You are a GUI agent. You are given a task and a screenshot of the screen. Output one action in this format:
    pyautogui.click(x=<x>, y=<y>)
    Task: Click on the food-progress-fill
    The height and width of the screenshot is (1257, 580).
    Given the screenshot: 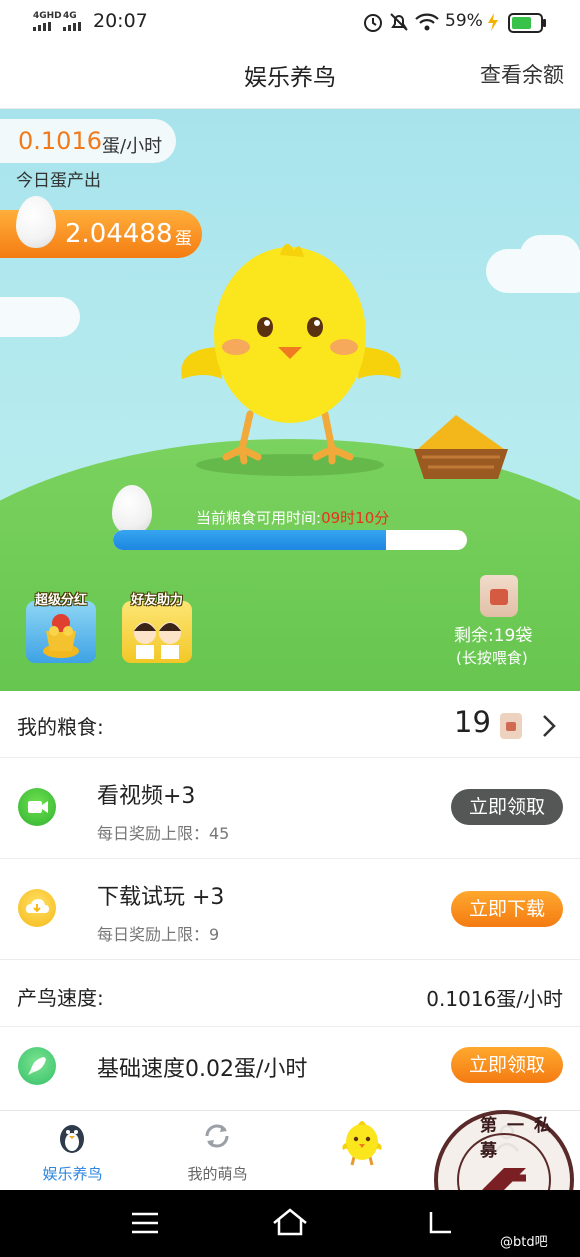 What is the action you would take?
    pyautogui.click(x=249, y=540)
    